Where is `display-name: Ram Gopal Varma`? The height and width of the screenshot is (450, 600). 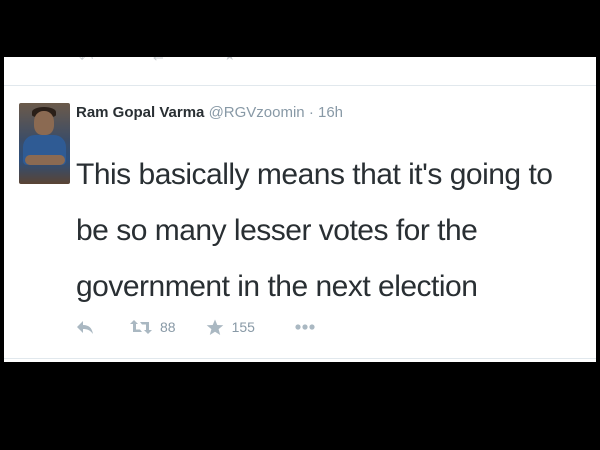
display-name: Ram Gopal Varma is located at coordinates (140, 112).